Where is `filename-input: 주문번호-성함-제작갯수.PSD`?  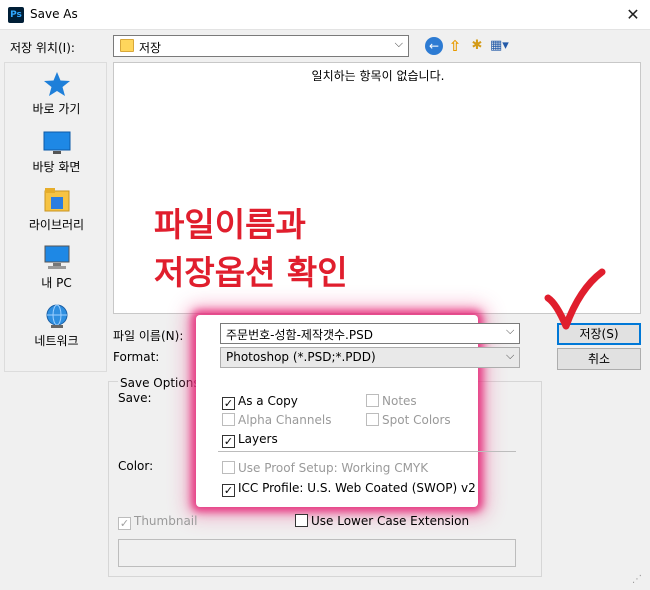
filename-input: 주문번호-성함-제작갯수.PSD is located at coordinates (370, 333).